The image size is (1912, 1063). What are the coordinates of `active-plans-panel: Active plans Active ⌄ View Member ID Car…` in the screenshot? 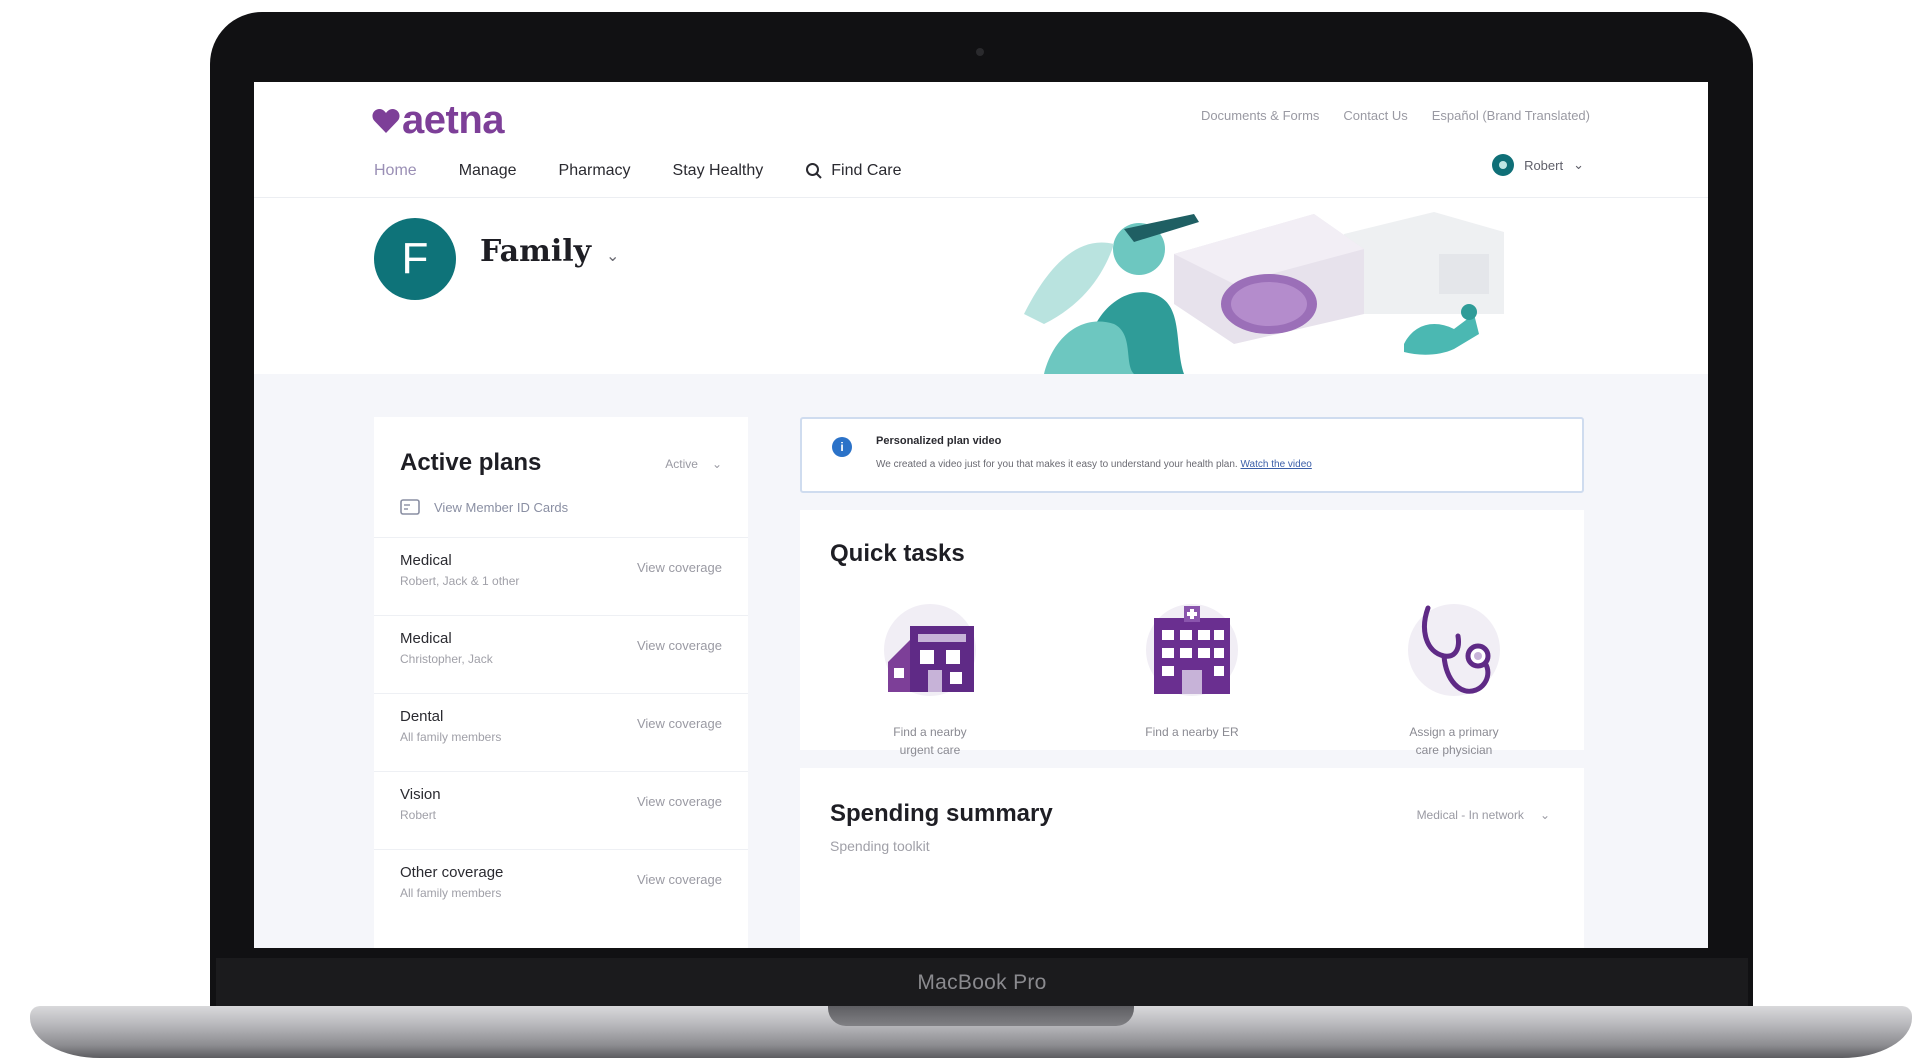 It's located at (561, 682).